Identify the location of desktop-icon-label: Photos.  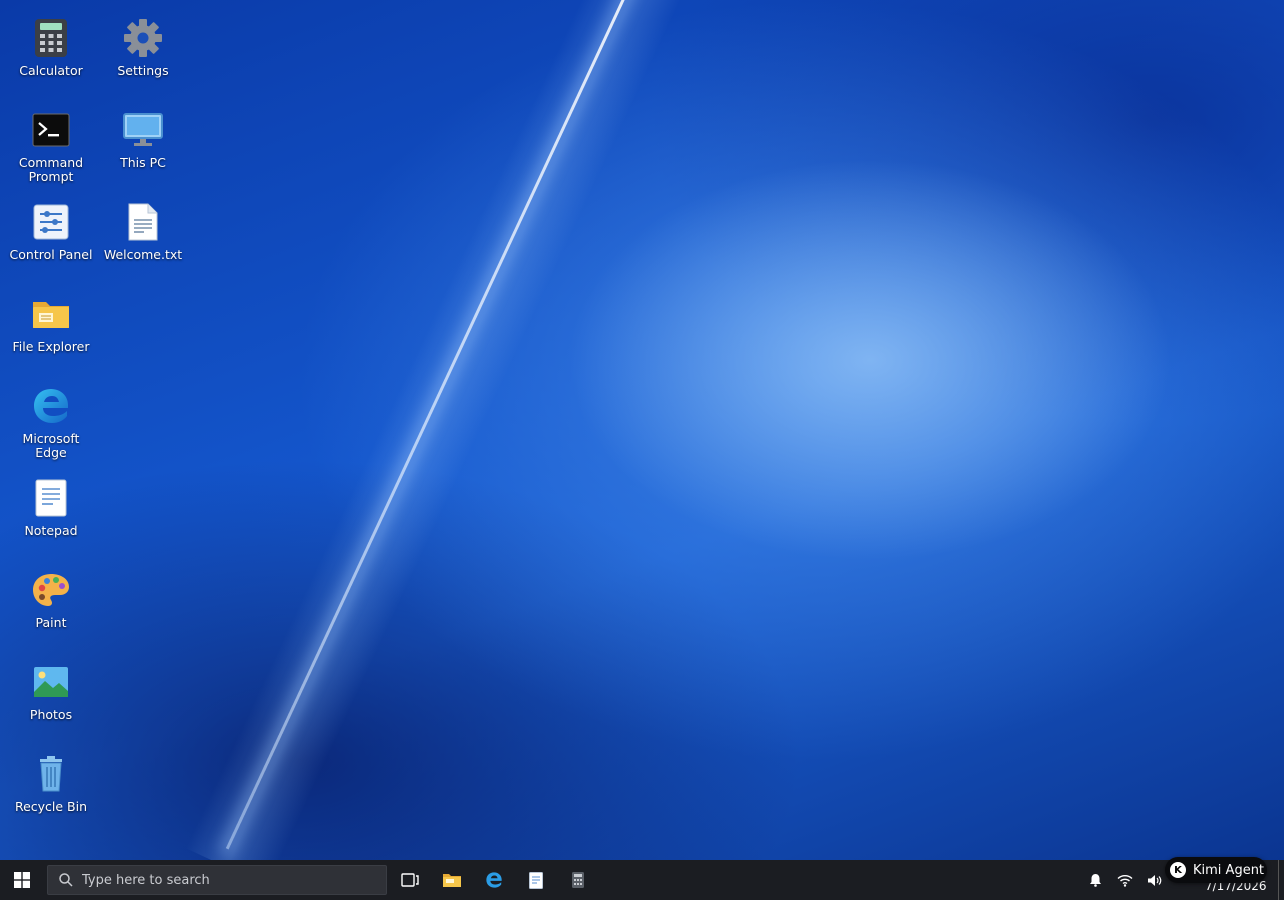
(51, 714).